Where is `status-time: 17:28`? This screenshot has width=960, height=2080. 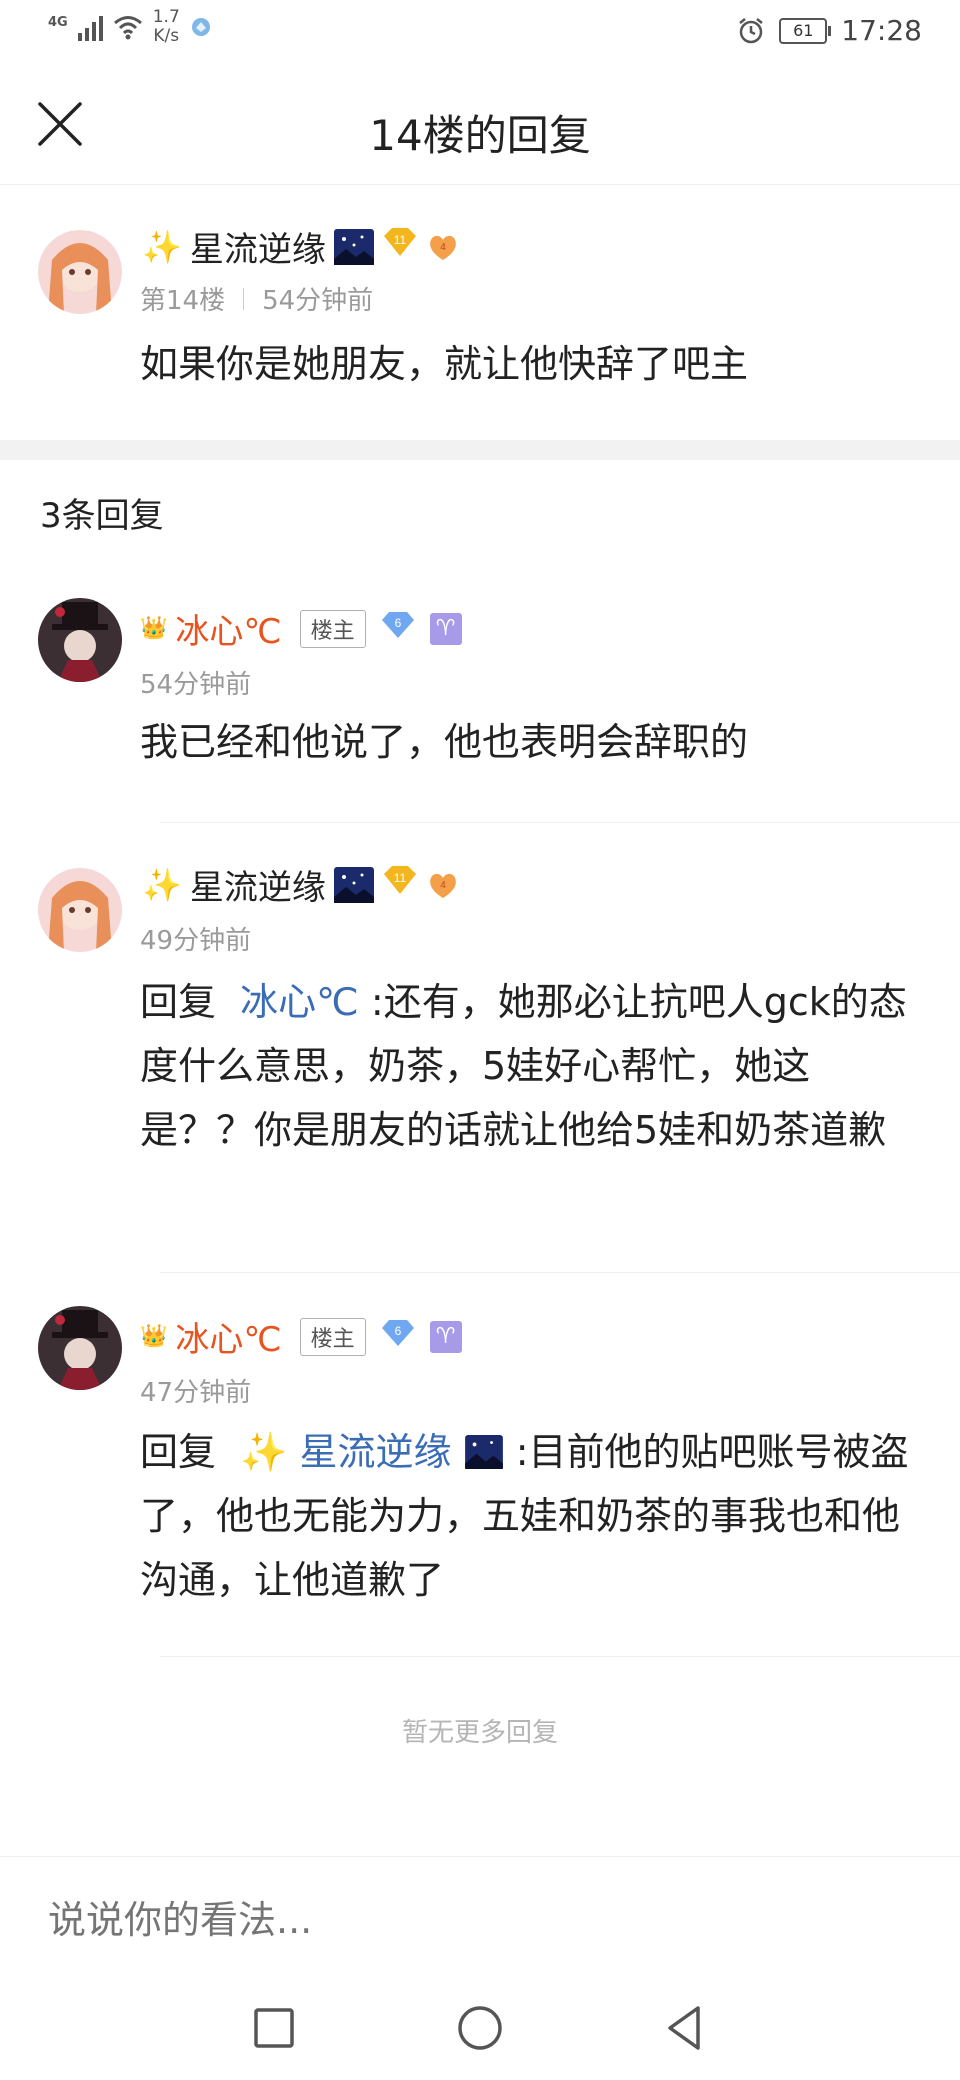
status-time: 17:28 is located at coordinates (881, 30).